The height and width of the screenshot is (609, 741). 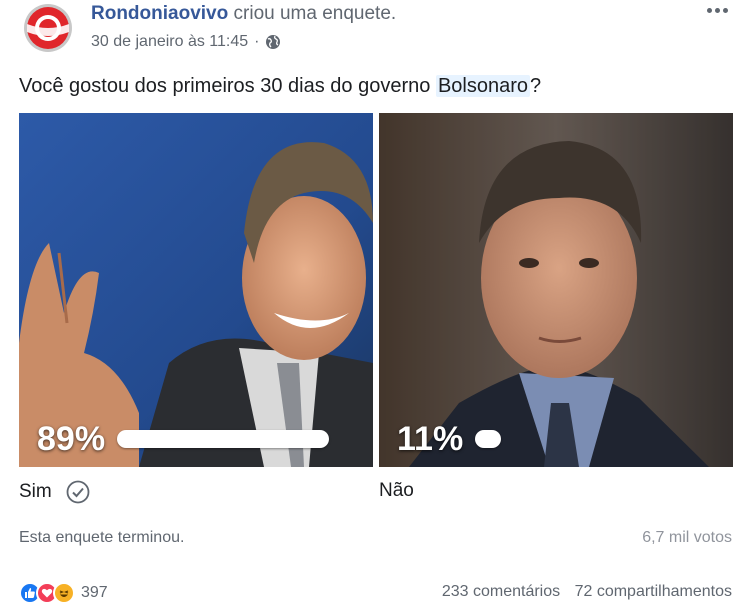 What do you see at coordinates (71, 439) in the screenshot?
I see `percent-label-yes: 89%` at bounding box center [71, 439].